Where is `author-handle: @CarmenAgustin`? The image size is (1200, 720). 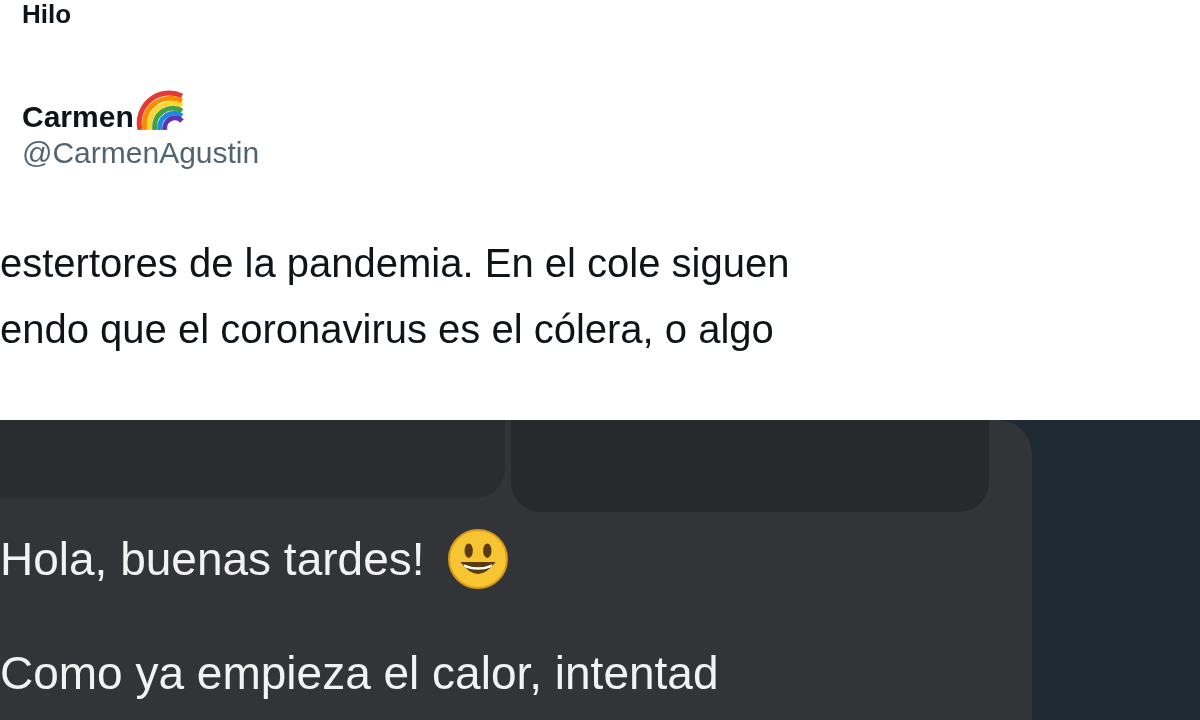 author-handle: @CarmenAgustin is located at coordinates (611, 153).